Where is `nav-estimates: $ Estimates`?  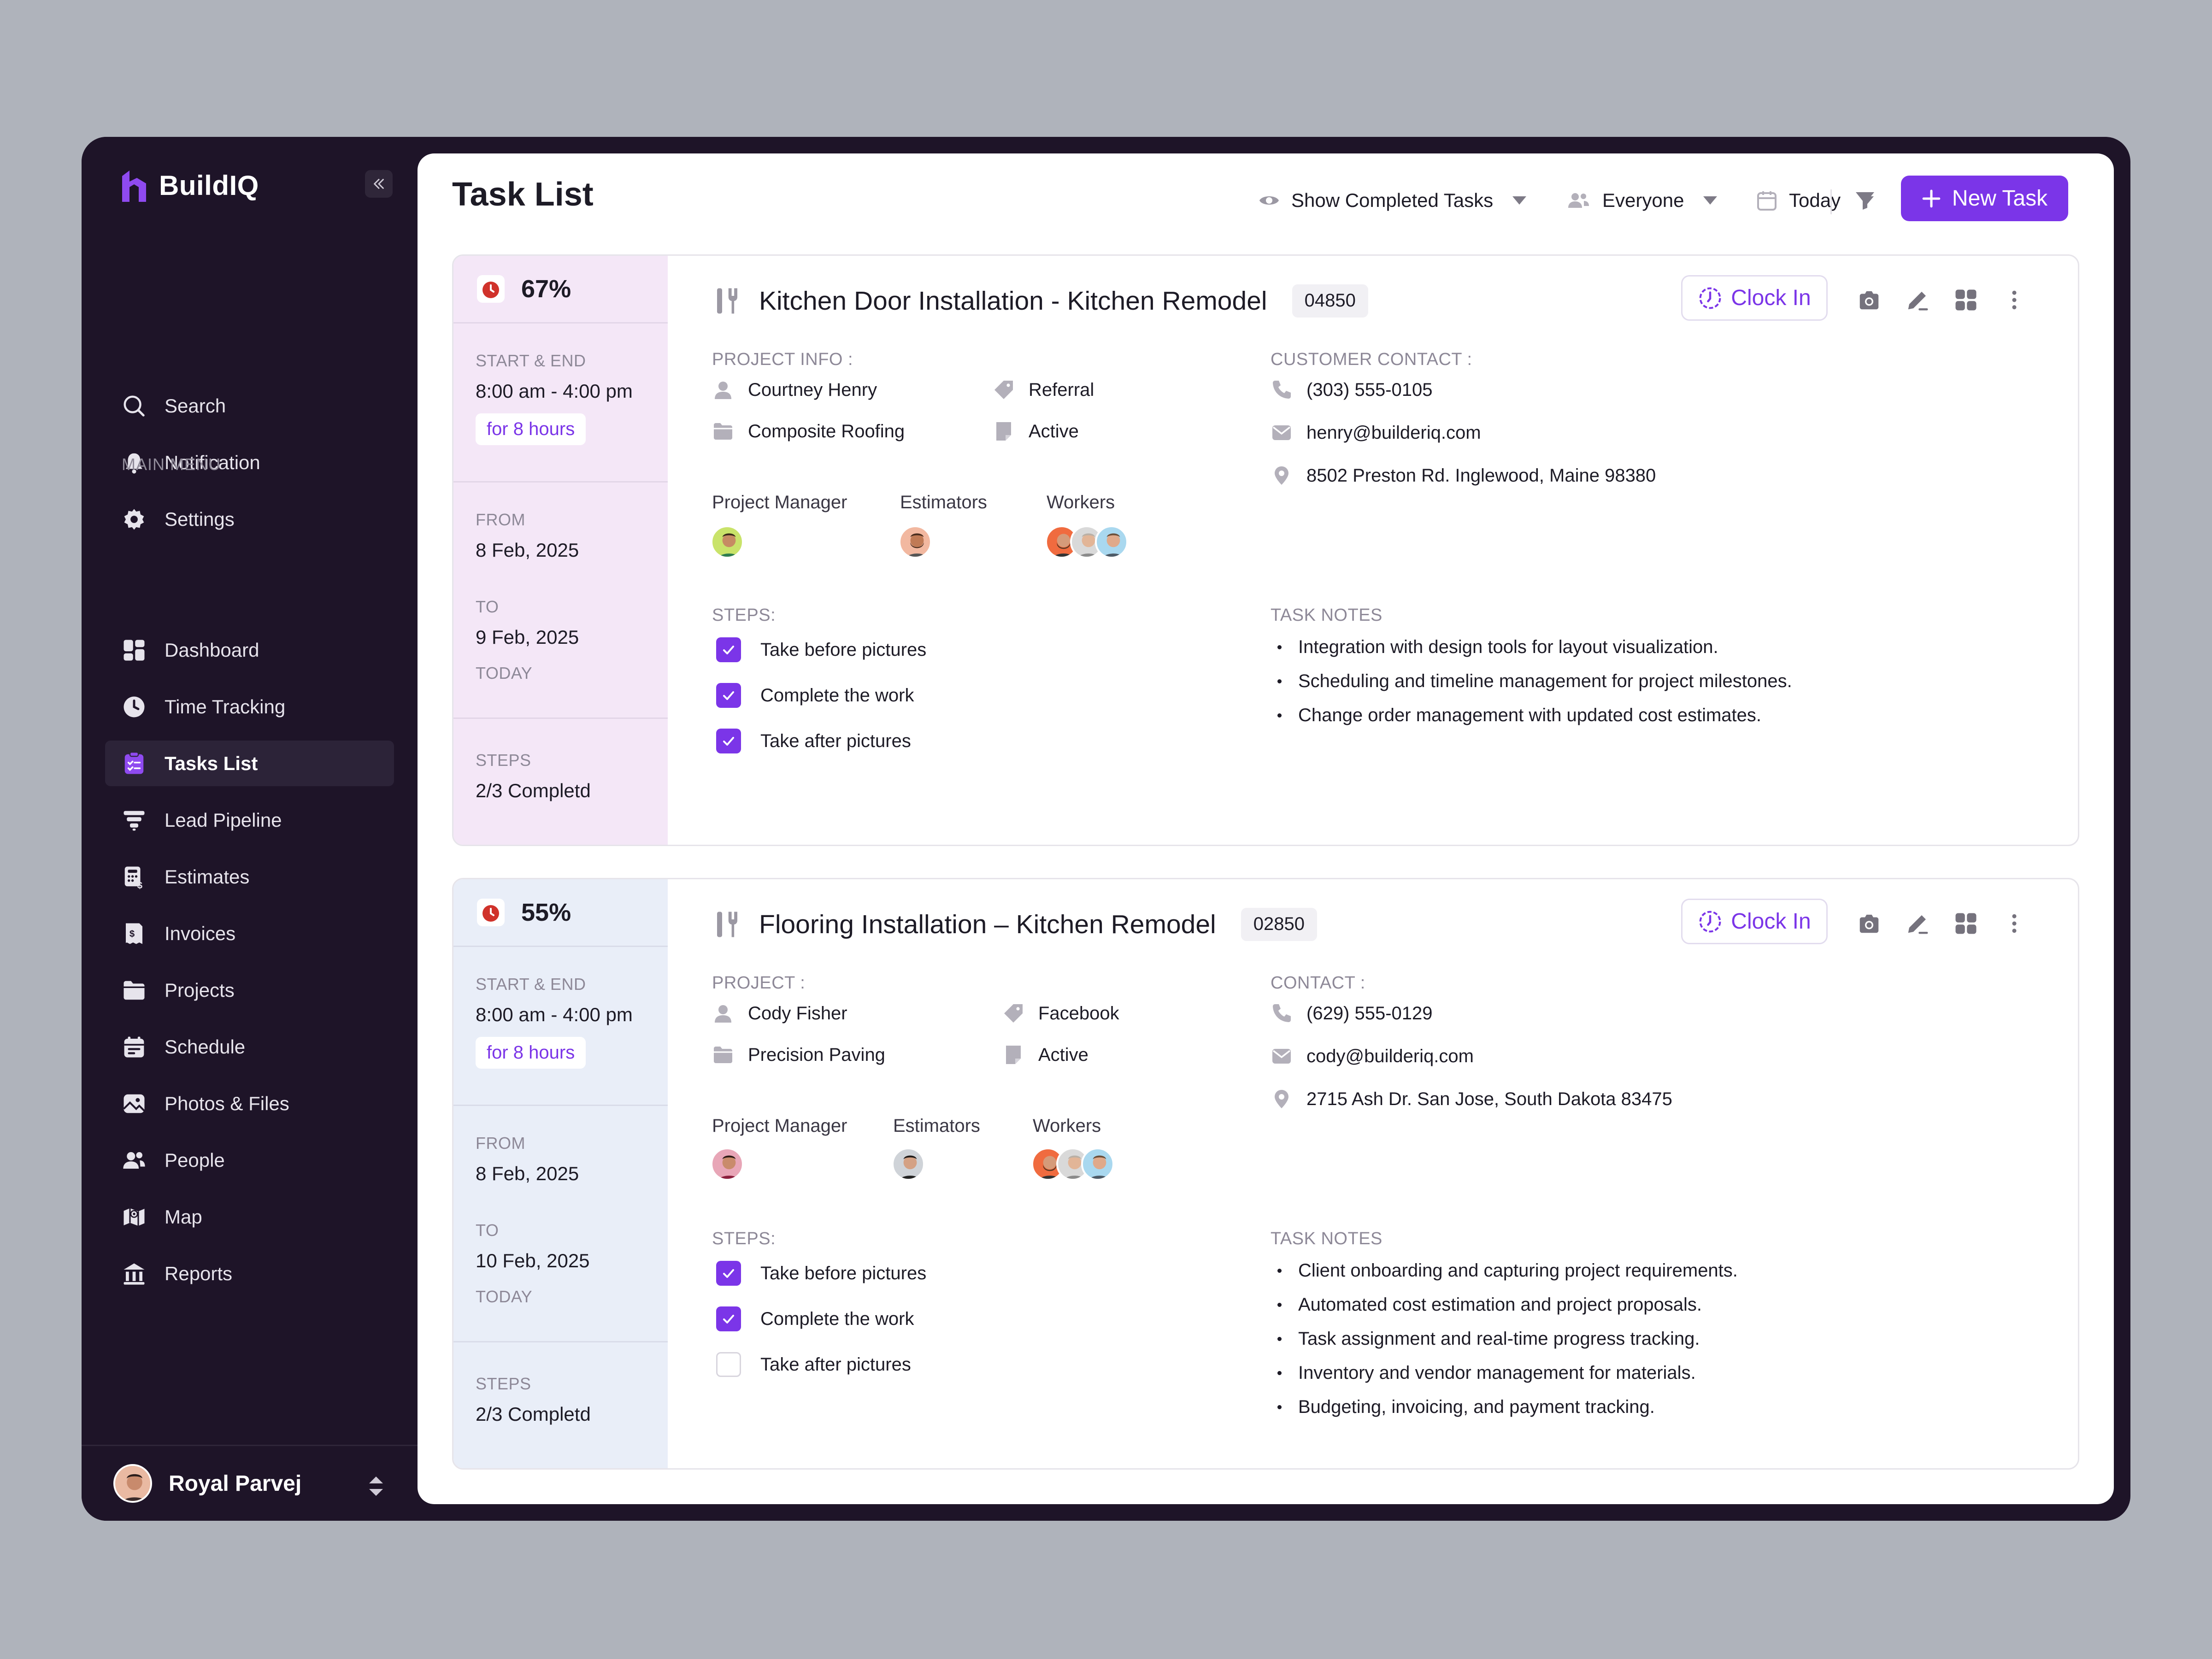 nav-estimates: $ Estimates is located at coordinates (249, 877).